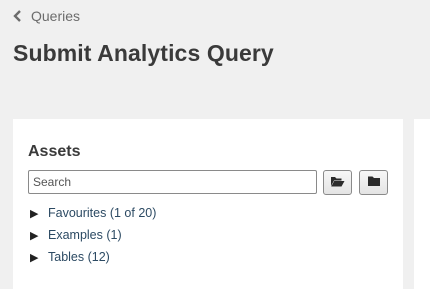 The width and height of the screenshot is (430, 289). Describe the element at coordinates (172, 182) in the screenshot. I see `search-input` at that location.